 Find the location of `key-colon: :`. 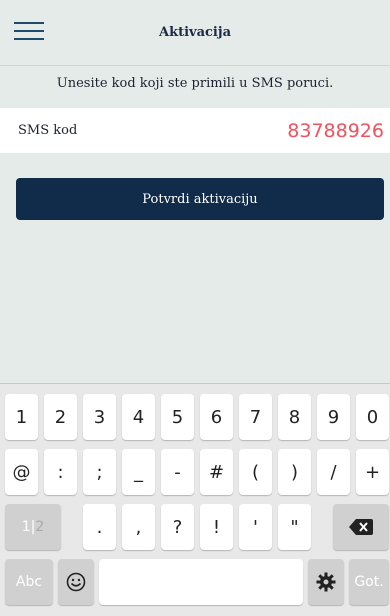

key-colon: : is located at coordinates (60, 472).